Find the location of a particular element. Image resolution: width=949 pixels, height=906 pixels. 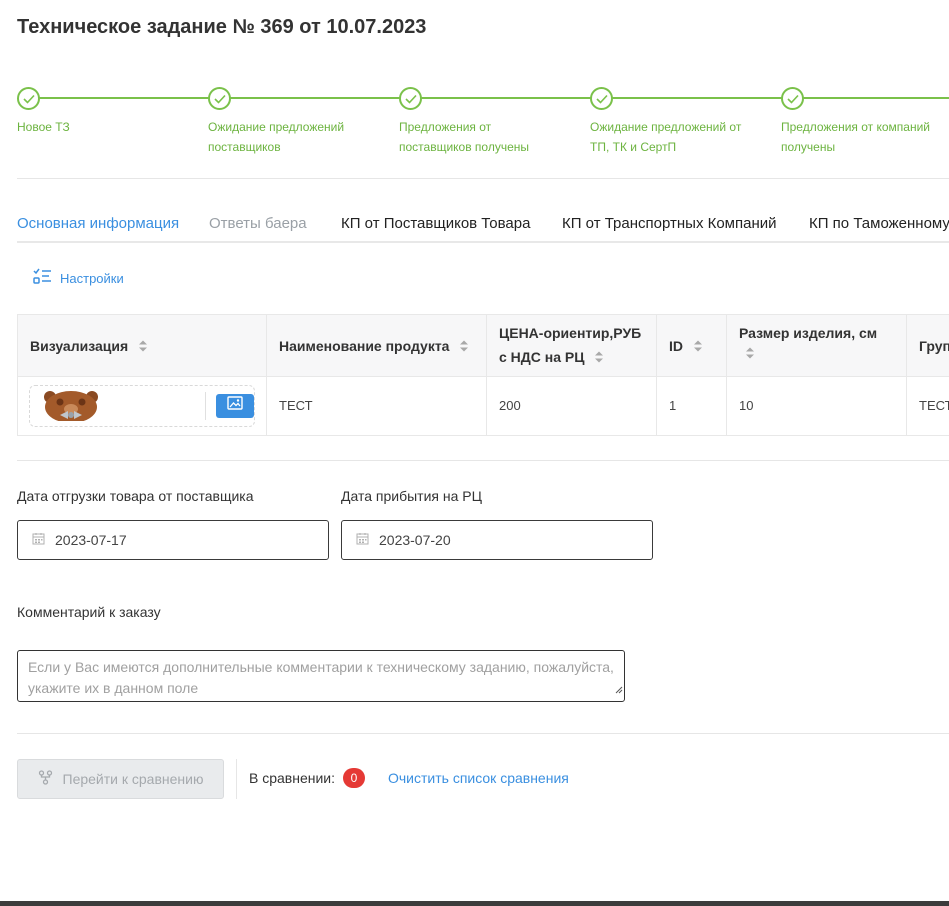

upload-image-button is located at coordinates (235, 406).